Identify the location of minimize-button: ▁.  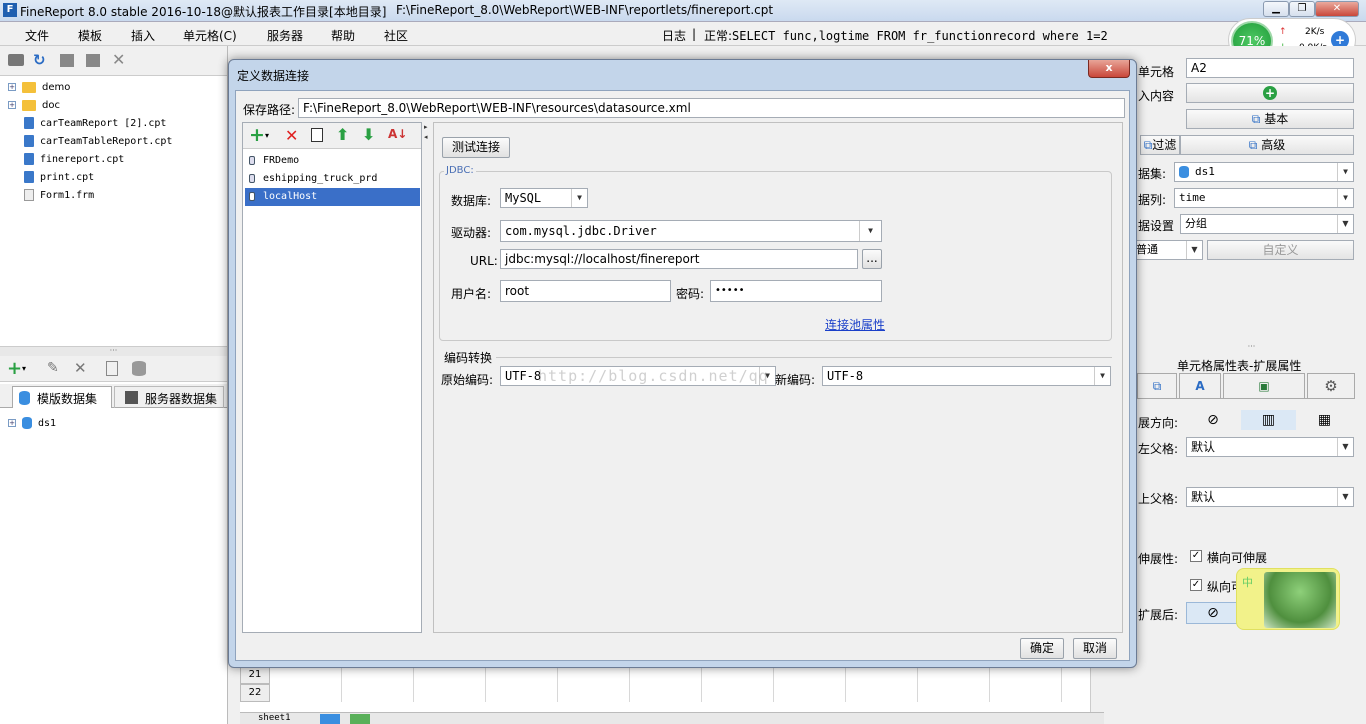
(1276, 9).